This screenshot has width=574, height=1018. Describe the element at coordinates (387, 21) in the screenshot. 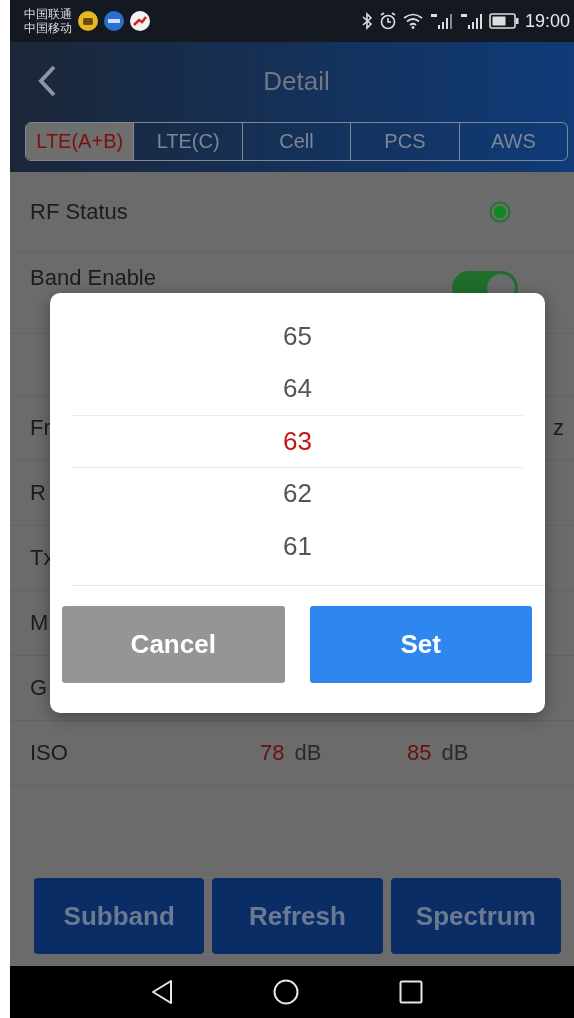

I see `alarm-icon` at that location.